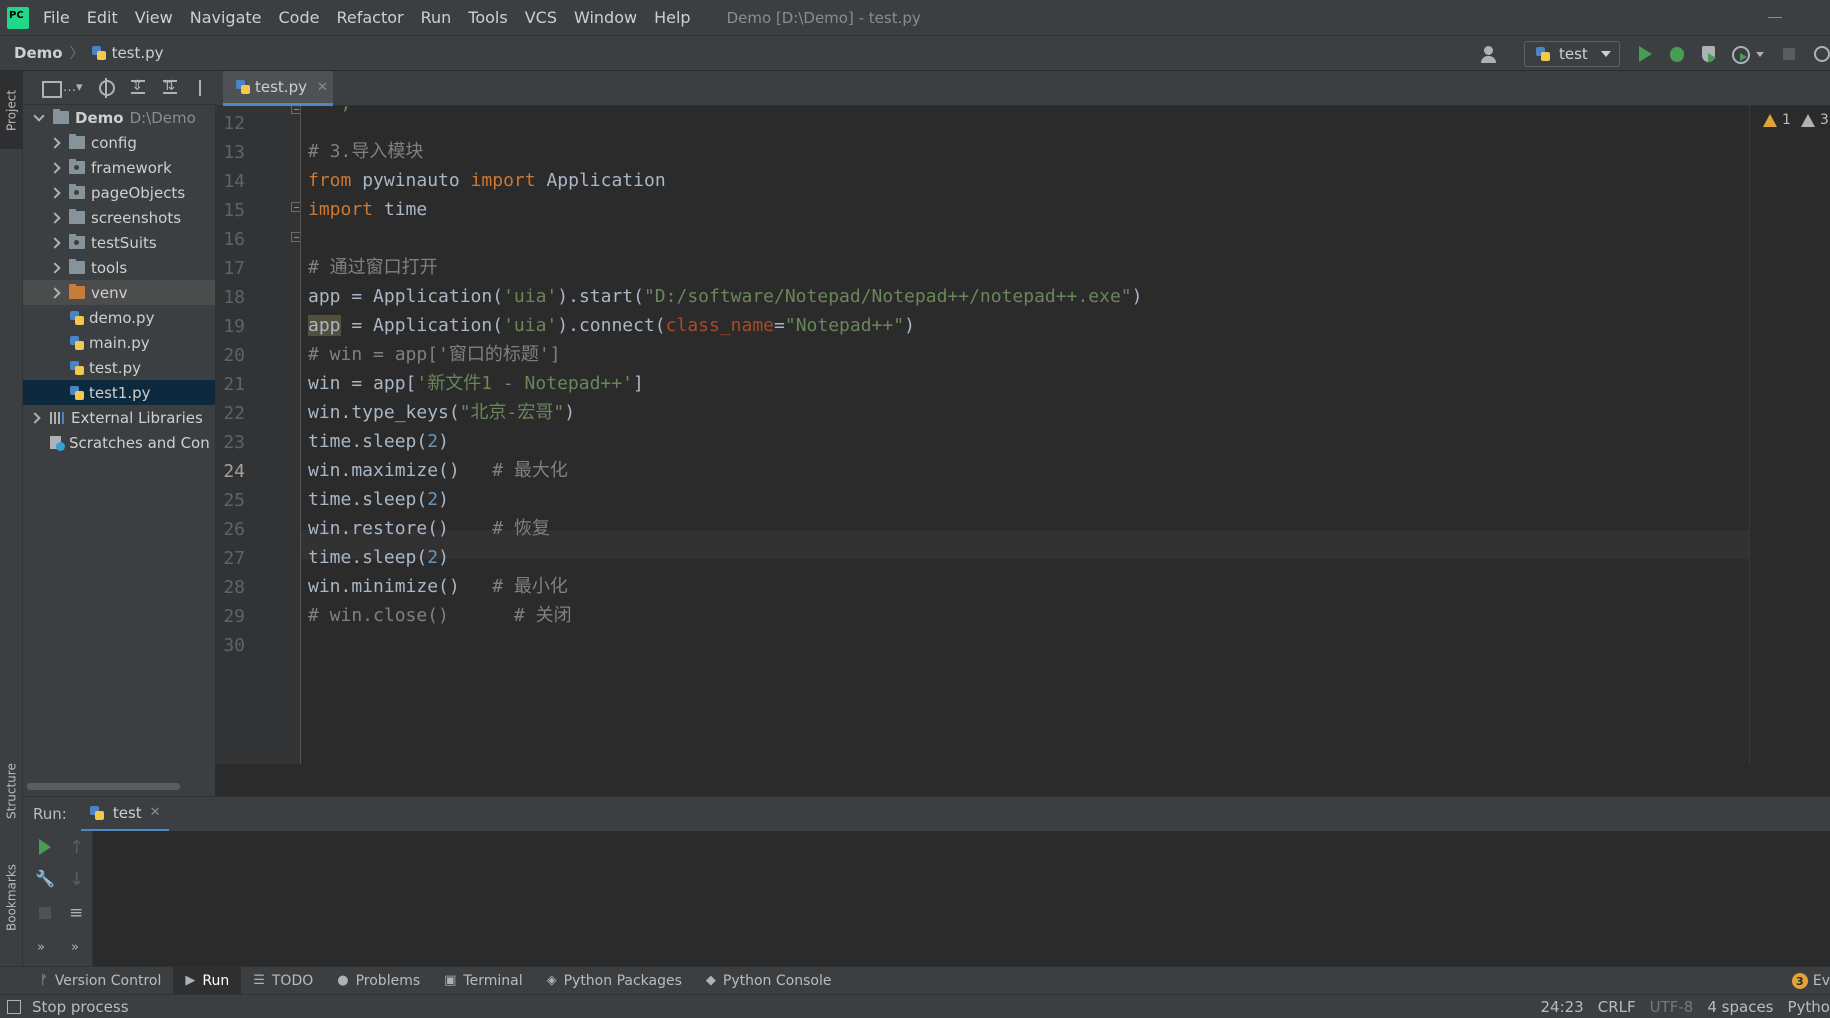 This screenshot has height=1018, width=1830. What do you see at coordinates (138, 53) in the screenshot?
I see `breadcrumb-file: test.py` at bounding box center [138, 53].